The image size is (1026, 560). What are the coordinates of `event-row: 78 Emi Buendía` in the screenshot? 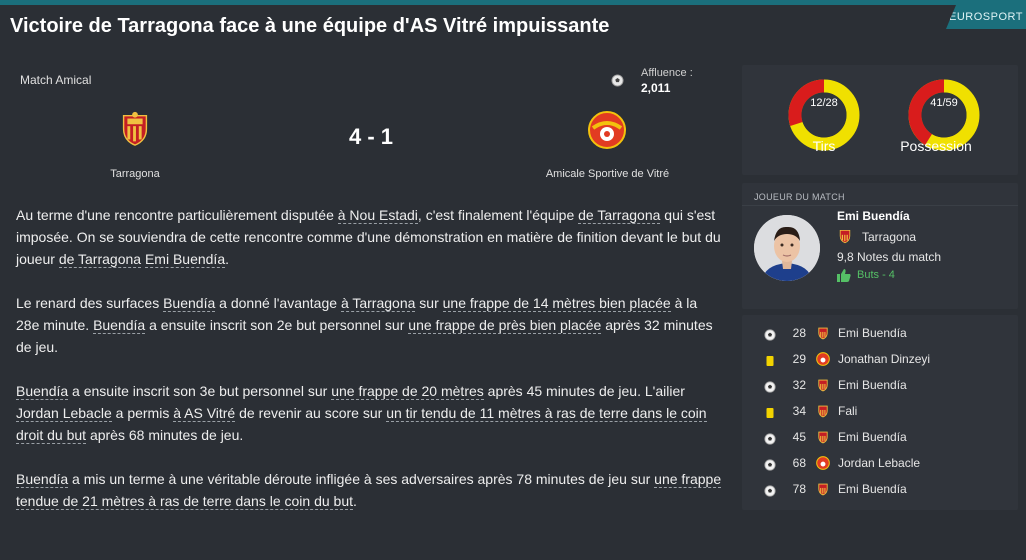 It's located at (880, 490).